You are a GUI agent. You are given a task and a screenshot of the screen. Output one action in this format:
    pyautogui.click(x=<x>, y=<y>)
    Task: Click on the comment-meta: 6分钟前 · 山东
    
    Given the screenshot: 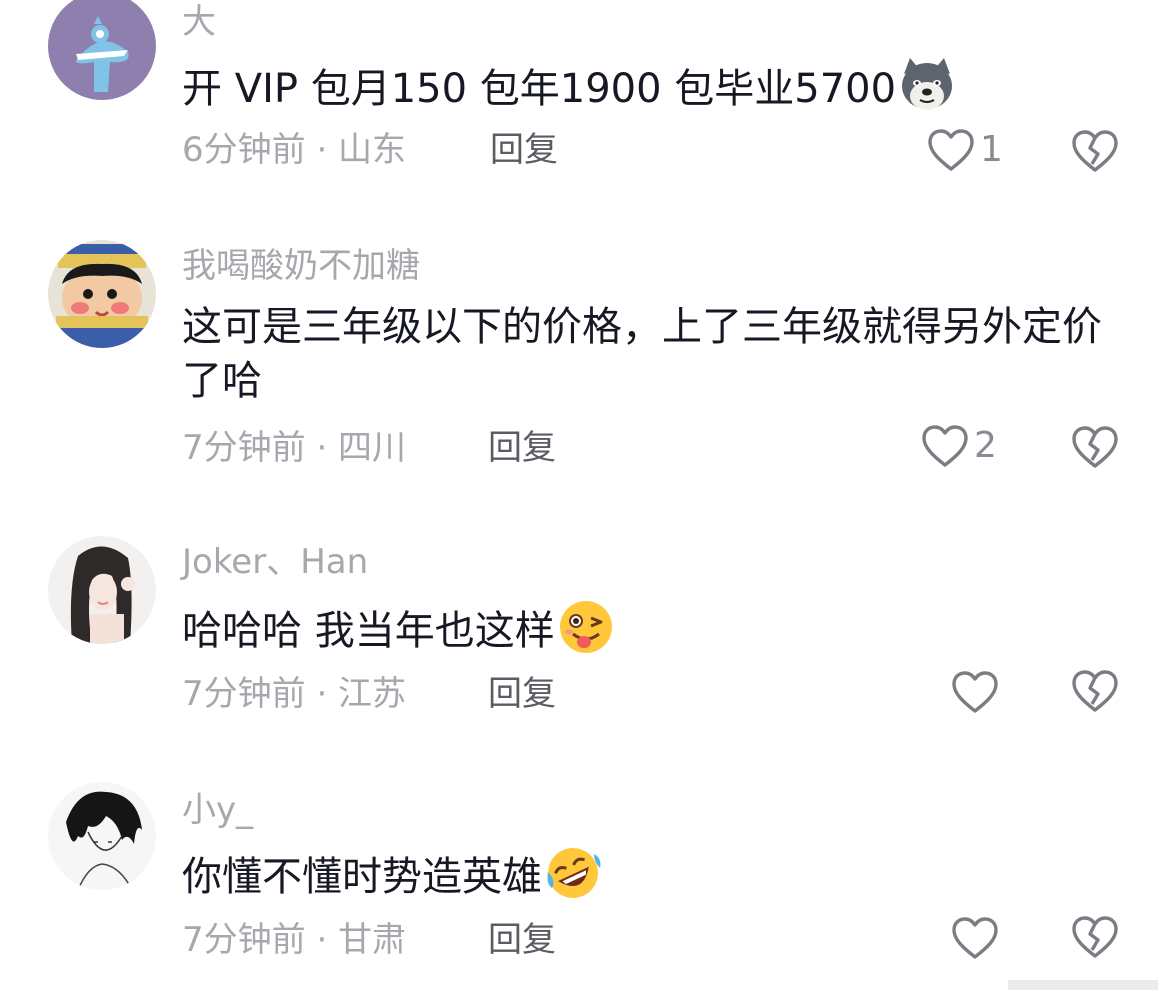 What is the action you would take?
    pyautogui.click(x=294, y=150)
    